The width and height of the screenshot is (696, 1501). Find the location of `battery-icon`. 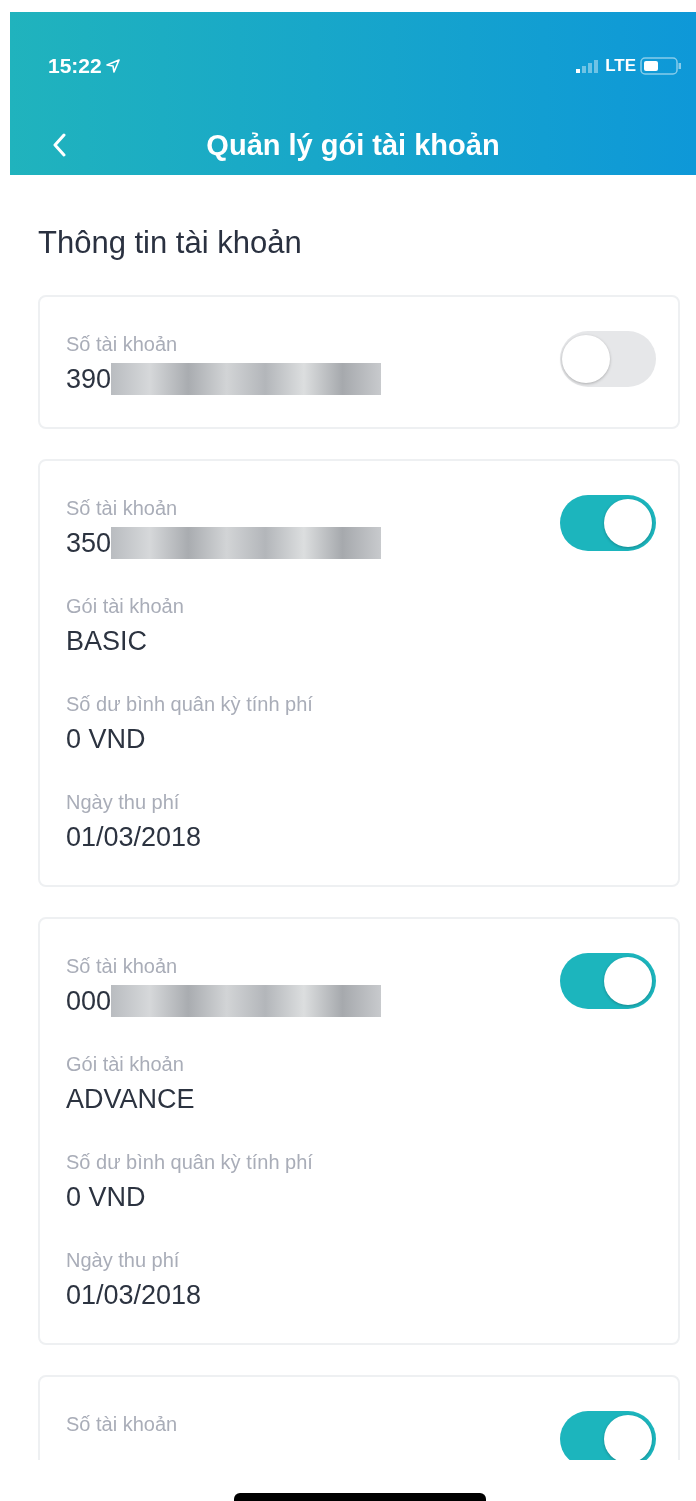

battery-icon is located at coordinates (661, 65).